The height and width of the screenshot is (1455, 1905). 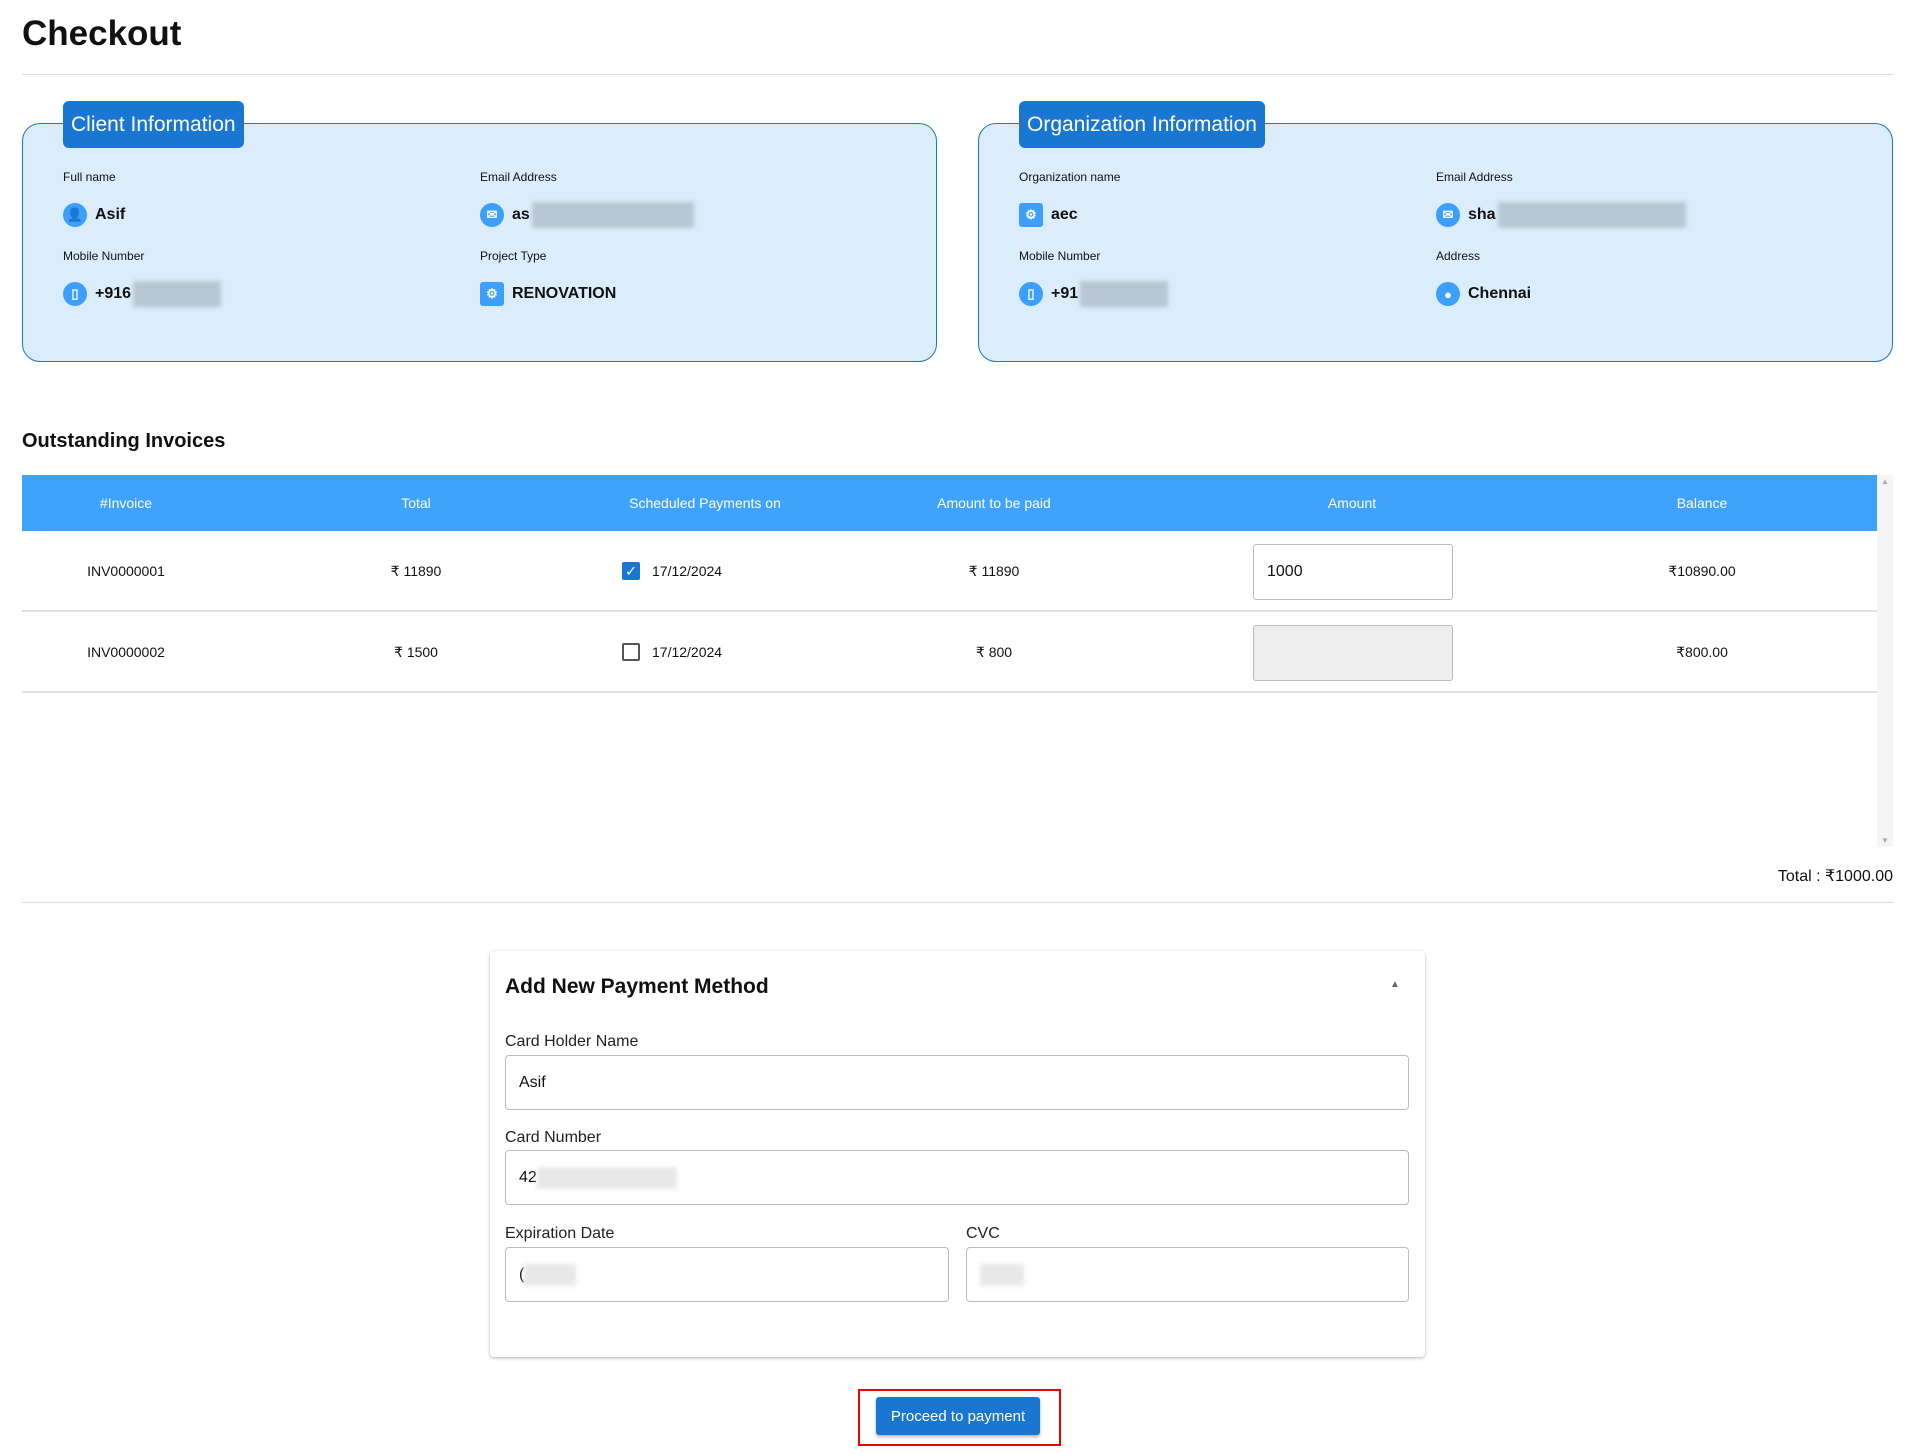 I want to click on card-number-label: Card Number, so click(x=553, y=1137).